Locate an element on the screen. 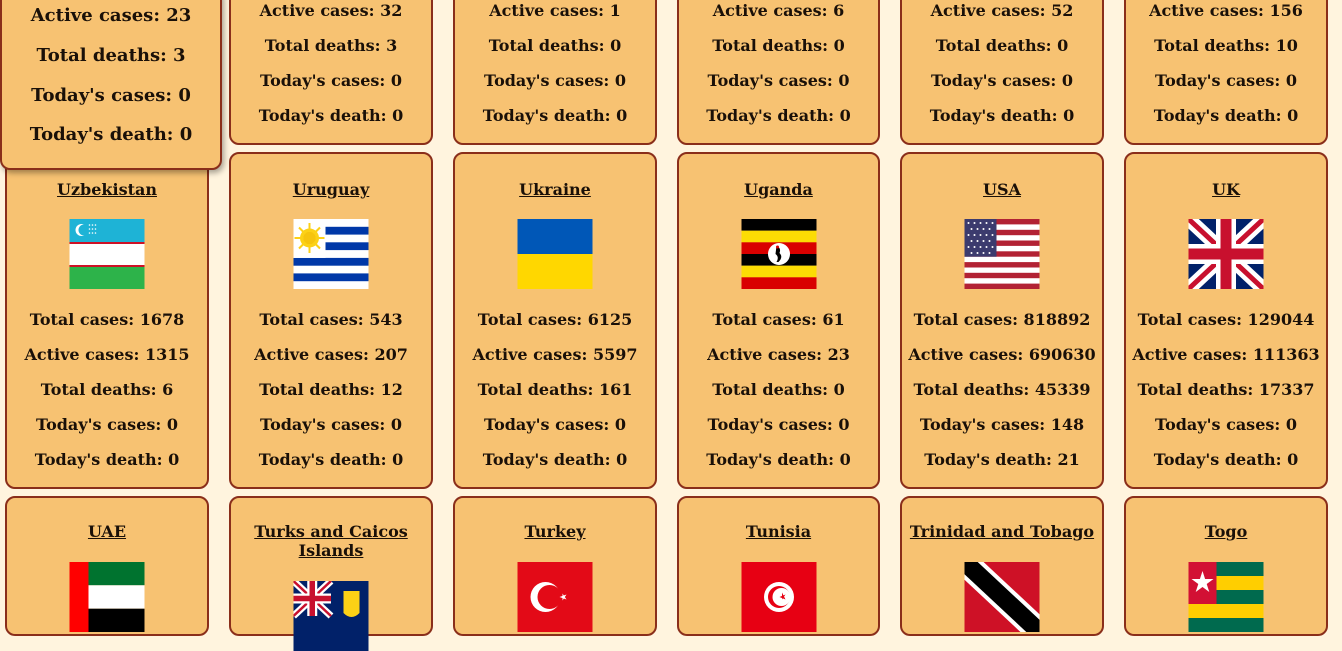 This screenshot has height=651, width=1342. active-cases: Active cases: 6 is located at coordinates (778, 10).